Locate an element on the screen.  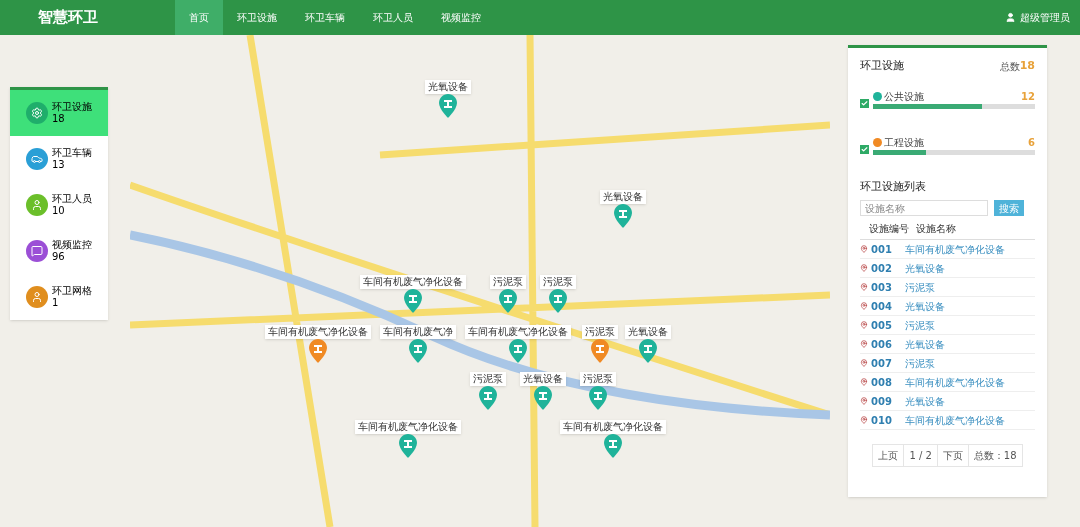
category-count: 10 is located at coordinates (59, 211).